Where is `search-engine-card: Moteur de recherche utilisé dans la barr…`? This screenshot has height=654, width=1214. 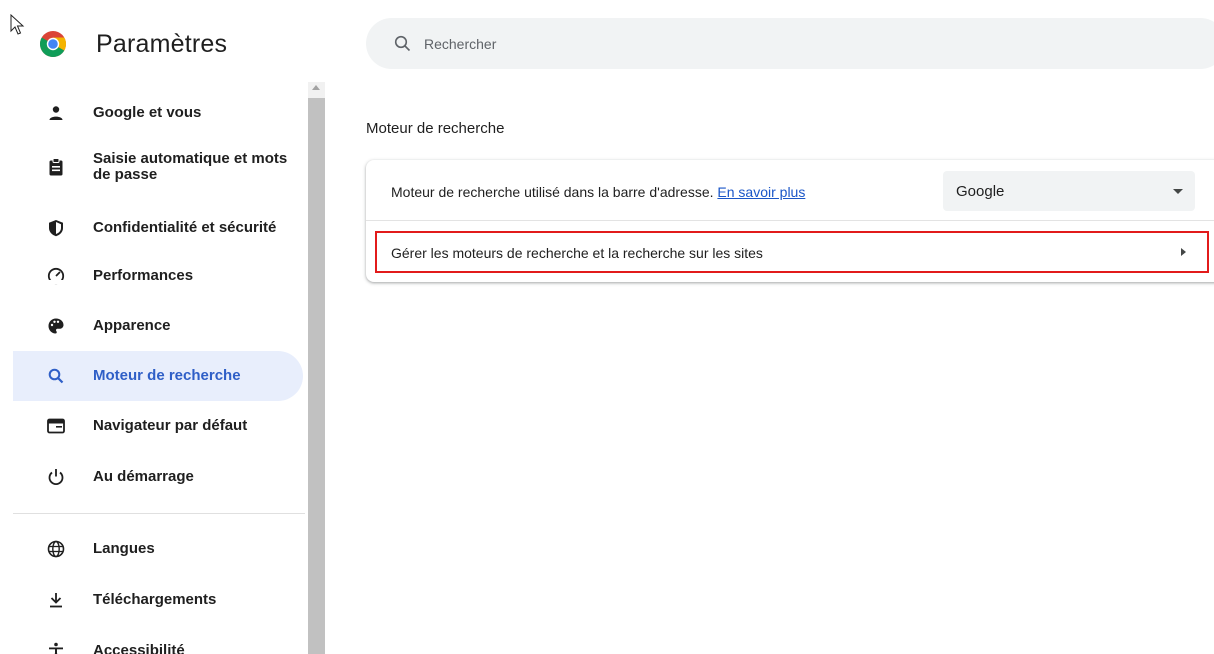
search-engine-card: Moteur de recherche utilisé dans la barr… is located at coordinates (790, 221).